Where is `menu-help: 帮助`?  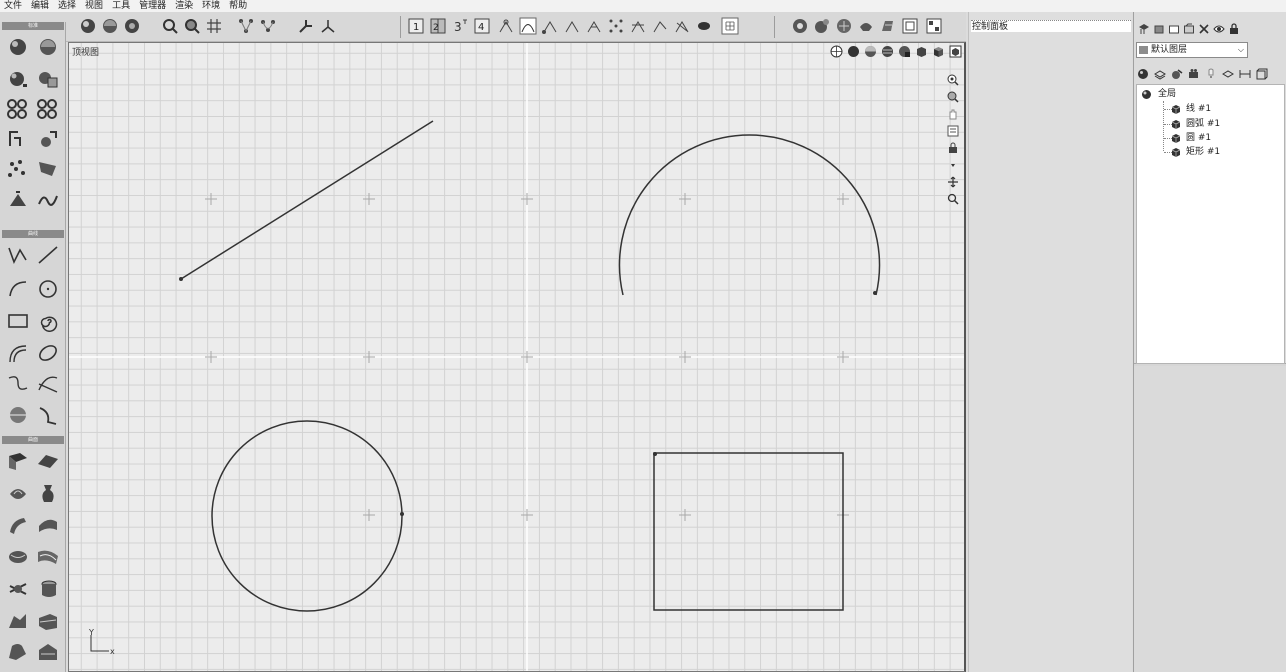
menu-help: 帮助 is located at coordinates (238, 6).